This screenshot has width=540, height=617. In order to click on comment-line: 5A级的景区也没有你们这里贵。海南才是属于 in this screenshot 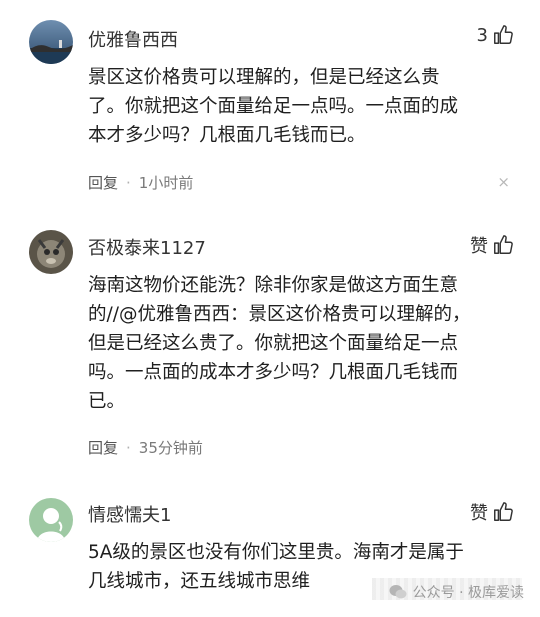, I will do `click(276, 552)`.